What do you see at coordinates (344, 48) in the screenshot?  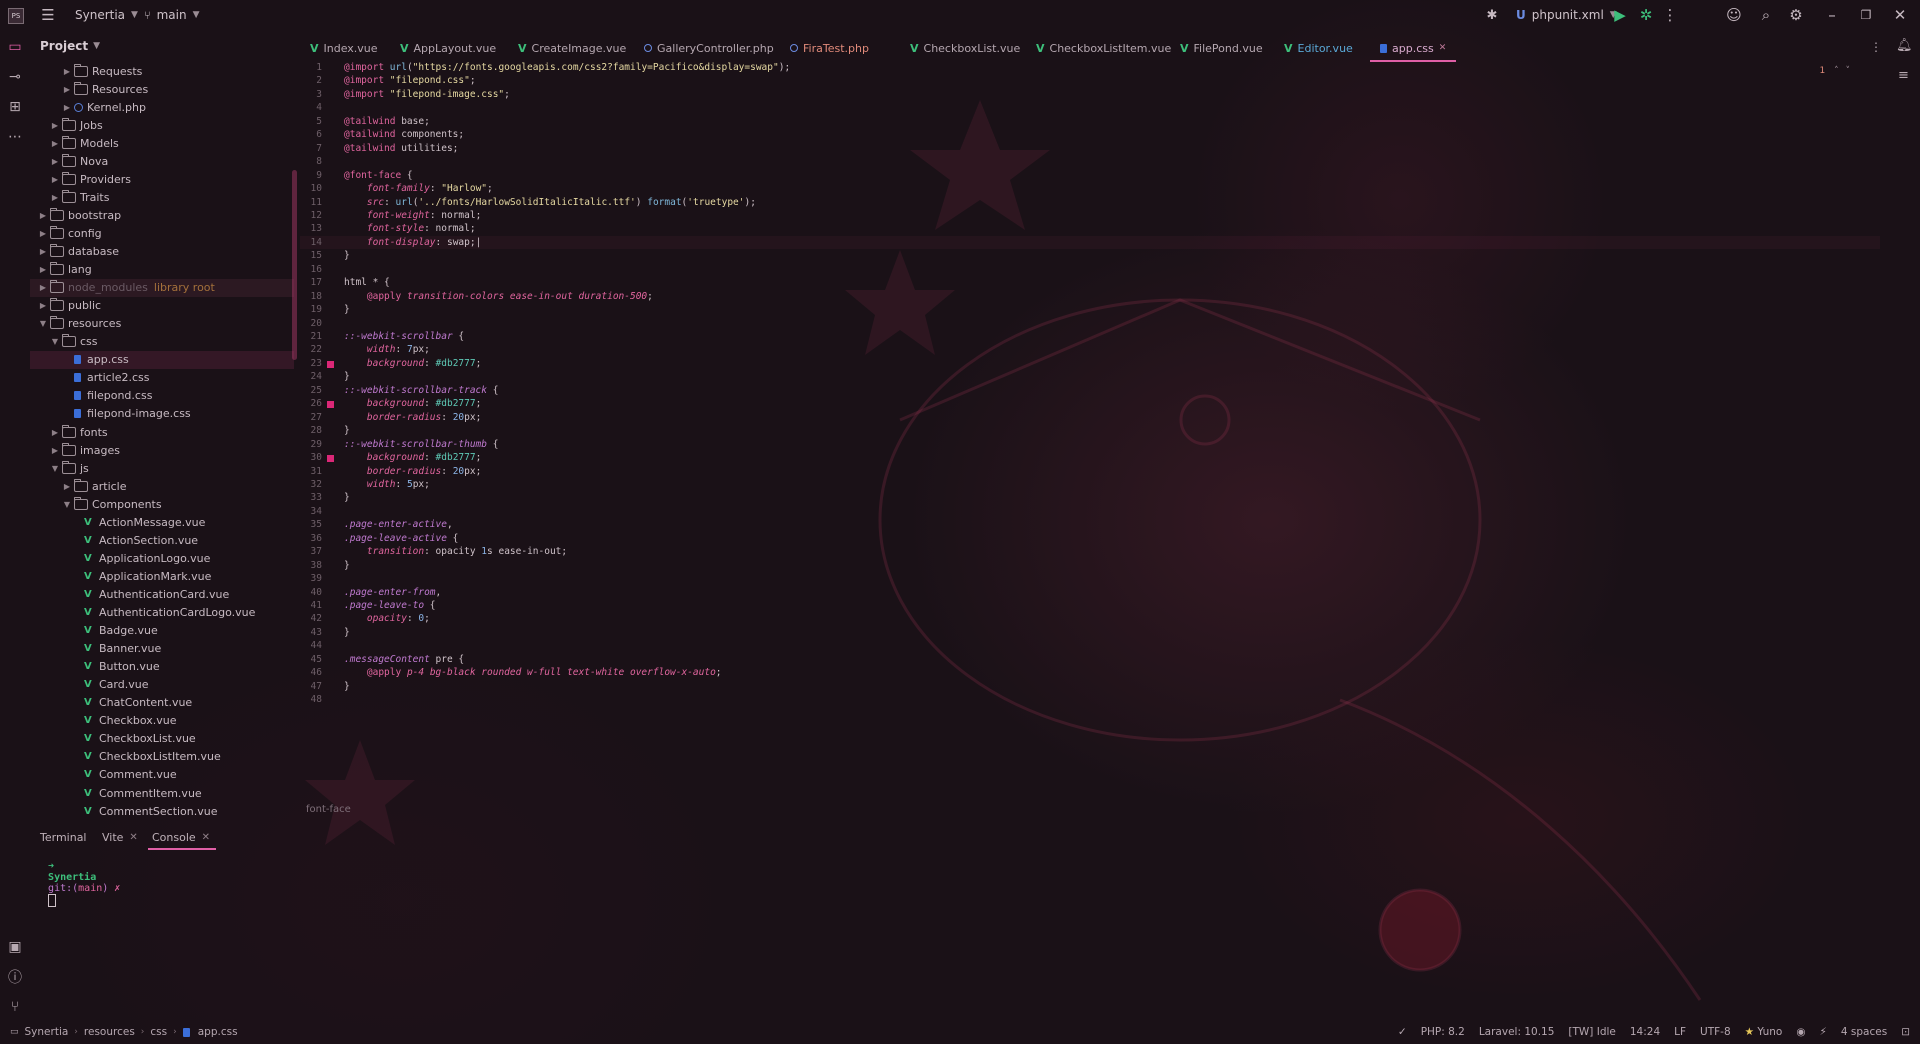 I see `tab-index-vue: V Index.vue` at bounding box center [344, 48].